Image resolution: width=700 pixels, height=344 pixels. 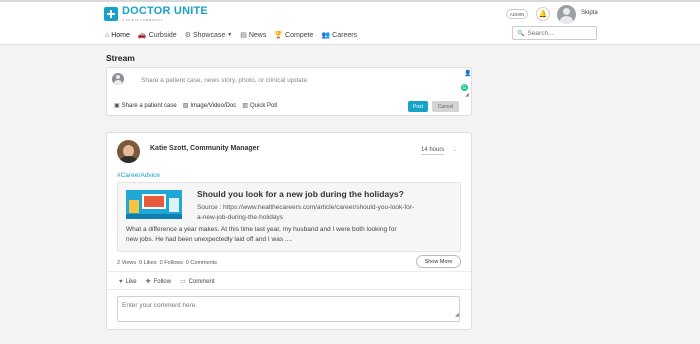 What do you see at coordinates (464, 87) in the screenshot?
I see `grammarly-icon: G` at bounding box center [464, 87].